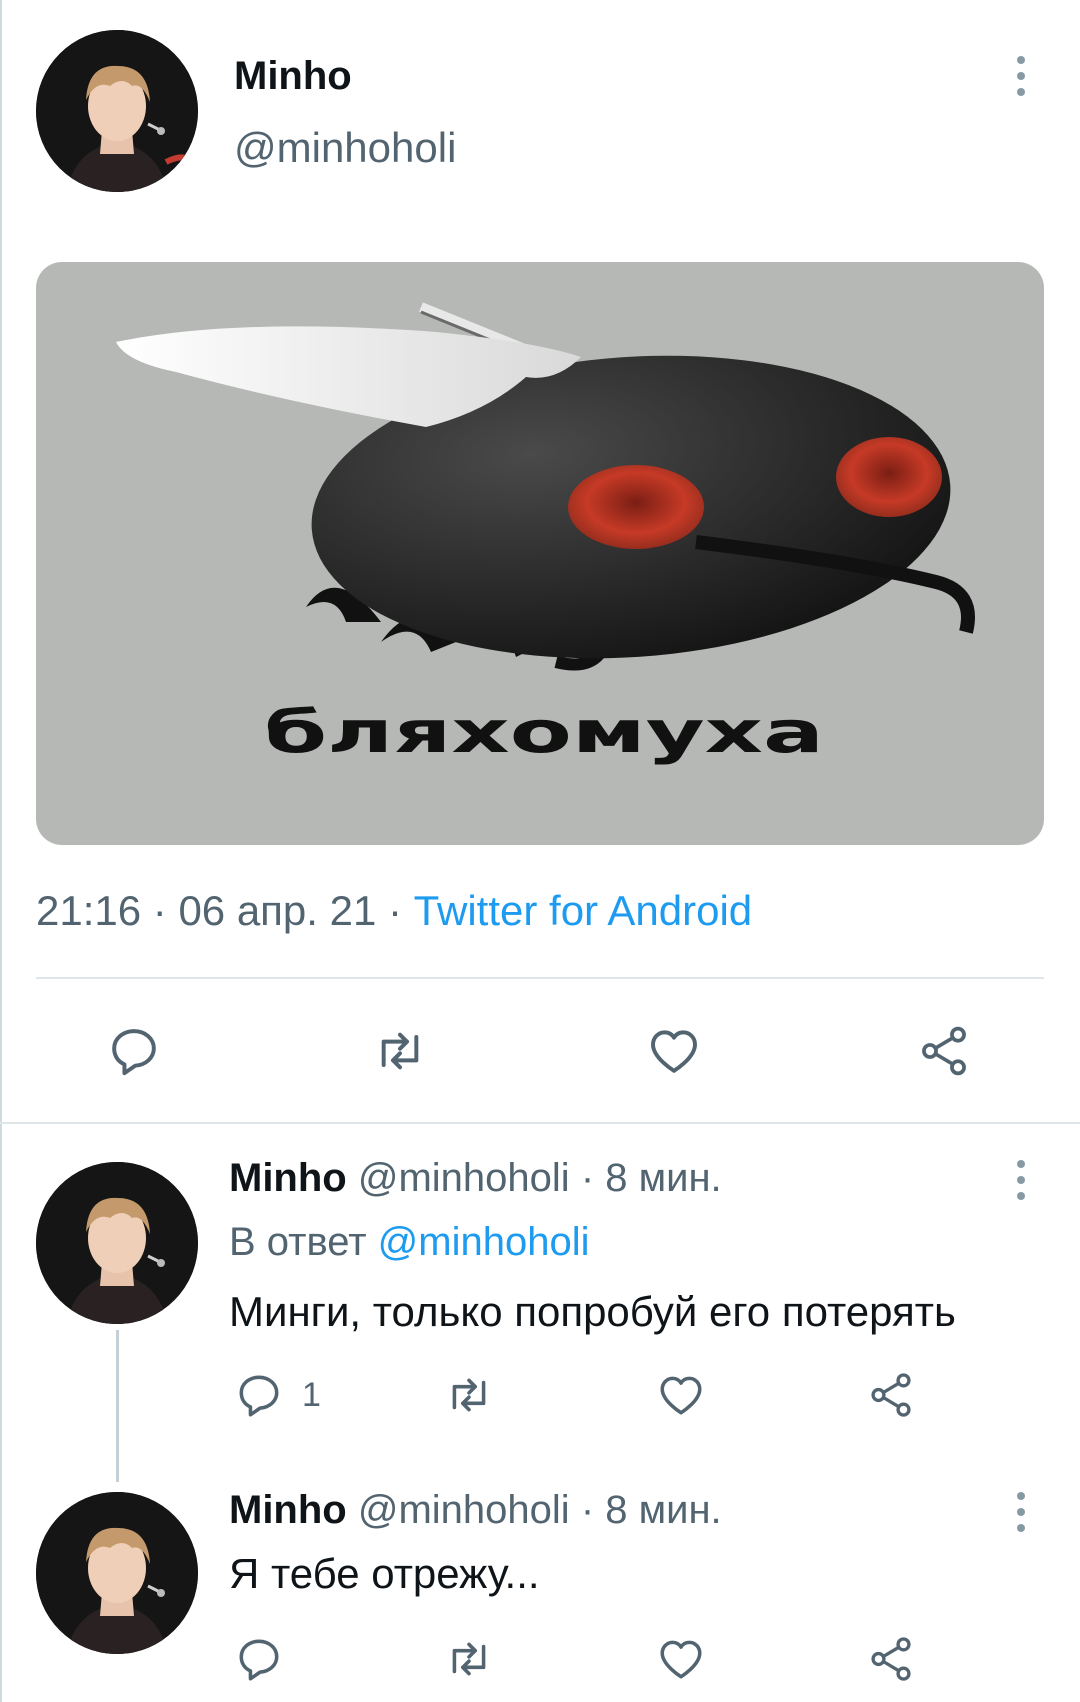  I want to click on reply-to-line: В ответ @minhoholi, so click(409, 1242).